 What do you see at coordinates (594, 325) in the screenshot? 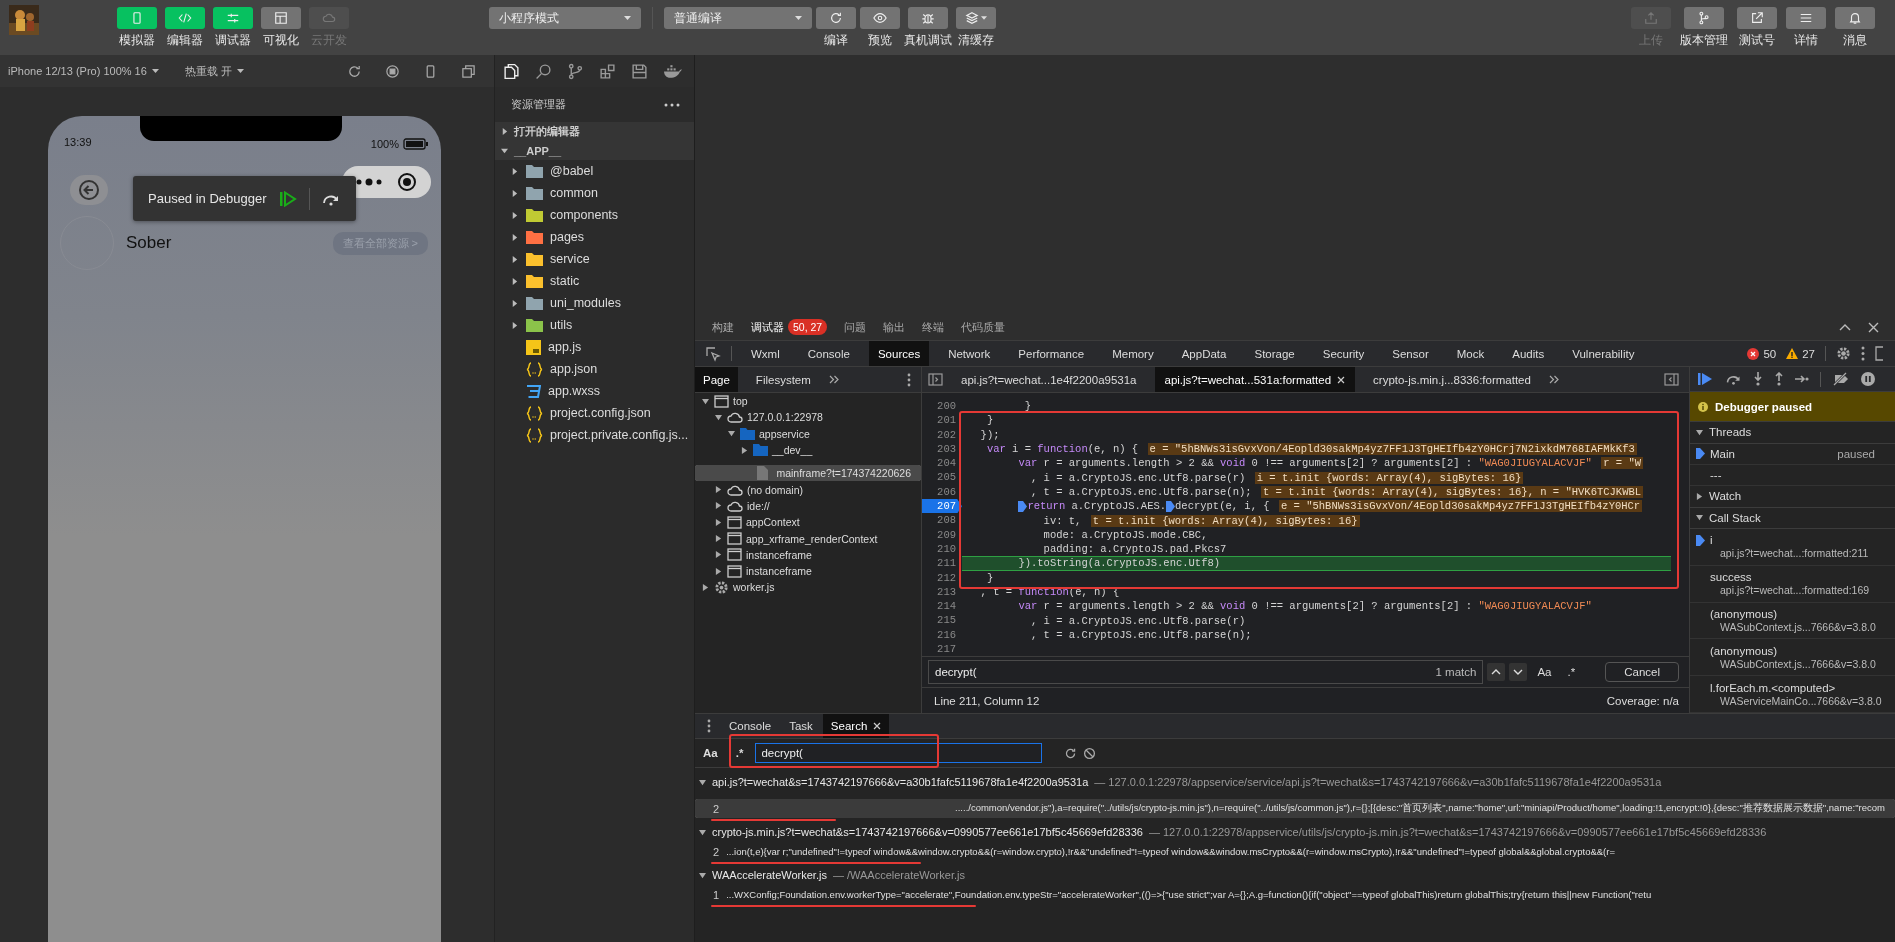
I see `file-tree-item: utils` at bounding box center [594, 325].